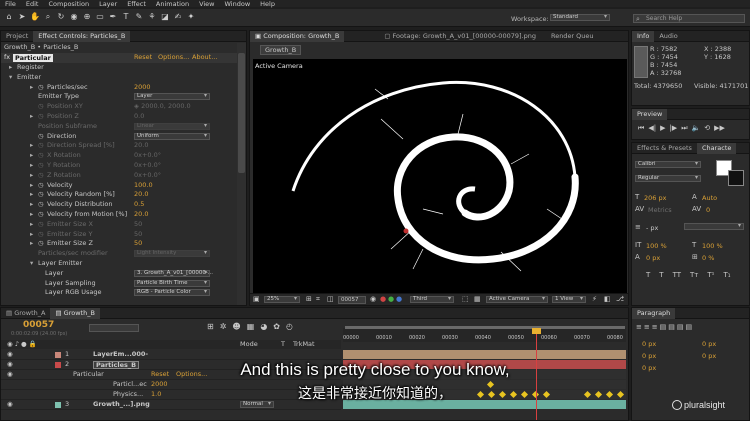  Describe the element at coordinates (172, 136) in the screenshot. I see `effect-property-dropdown: Uniform` at that location.